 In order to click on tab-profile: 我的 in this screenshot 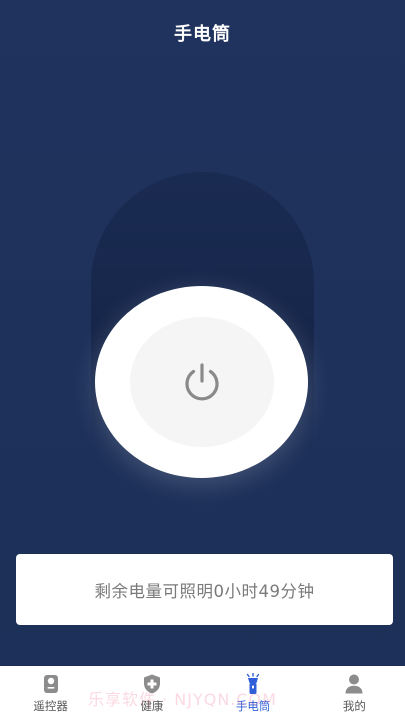, I will do `click(354, 693)`.